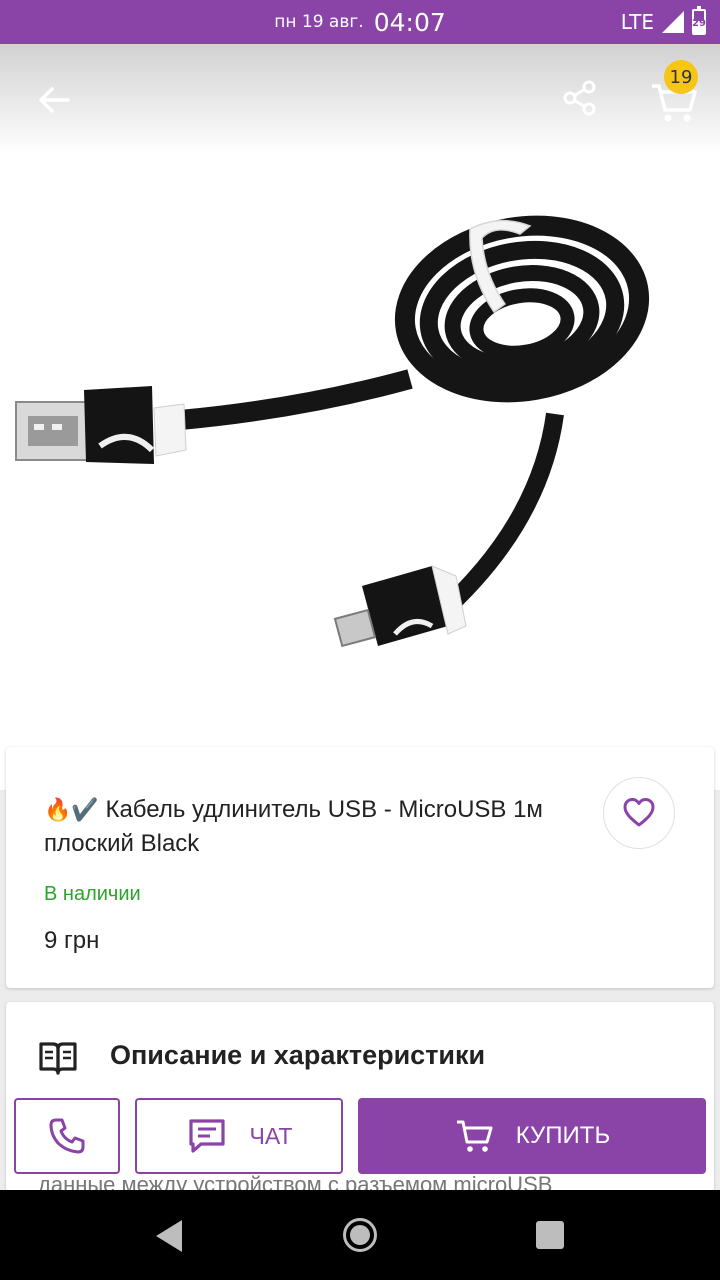  Describe the element at coordinates (409, 22) in the screenshot. I see `status-time: 04:07` at that location.